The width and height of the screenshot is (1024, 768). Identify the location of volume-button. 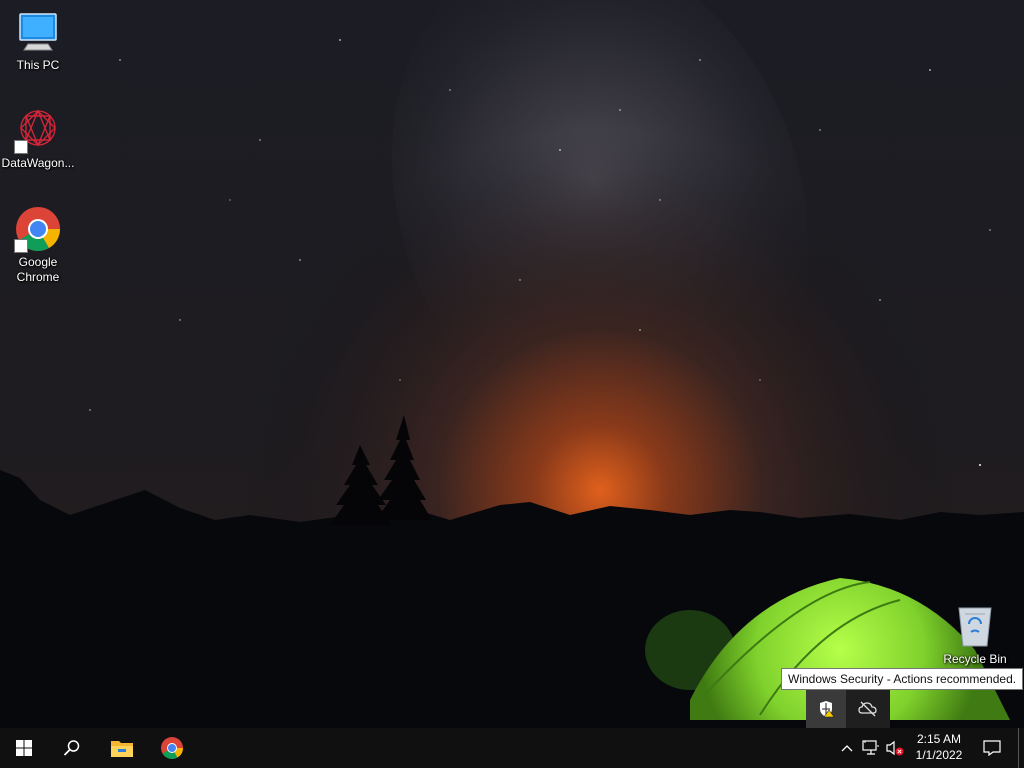
(895, 748).